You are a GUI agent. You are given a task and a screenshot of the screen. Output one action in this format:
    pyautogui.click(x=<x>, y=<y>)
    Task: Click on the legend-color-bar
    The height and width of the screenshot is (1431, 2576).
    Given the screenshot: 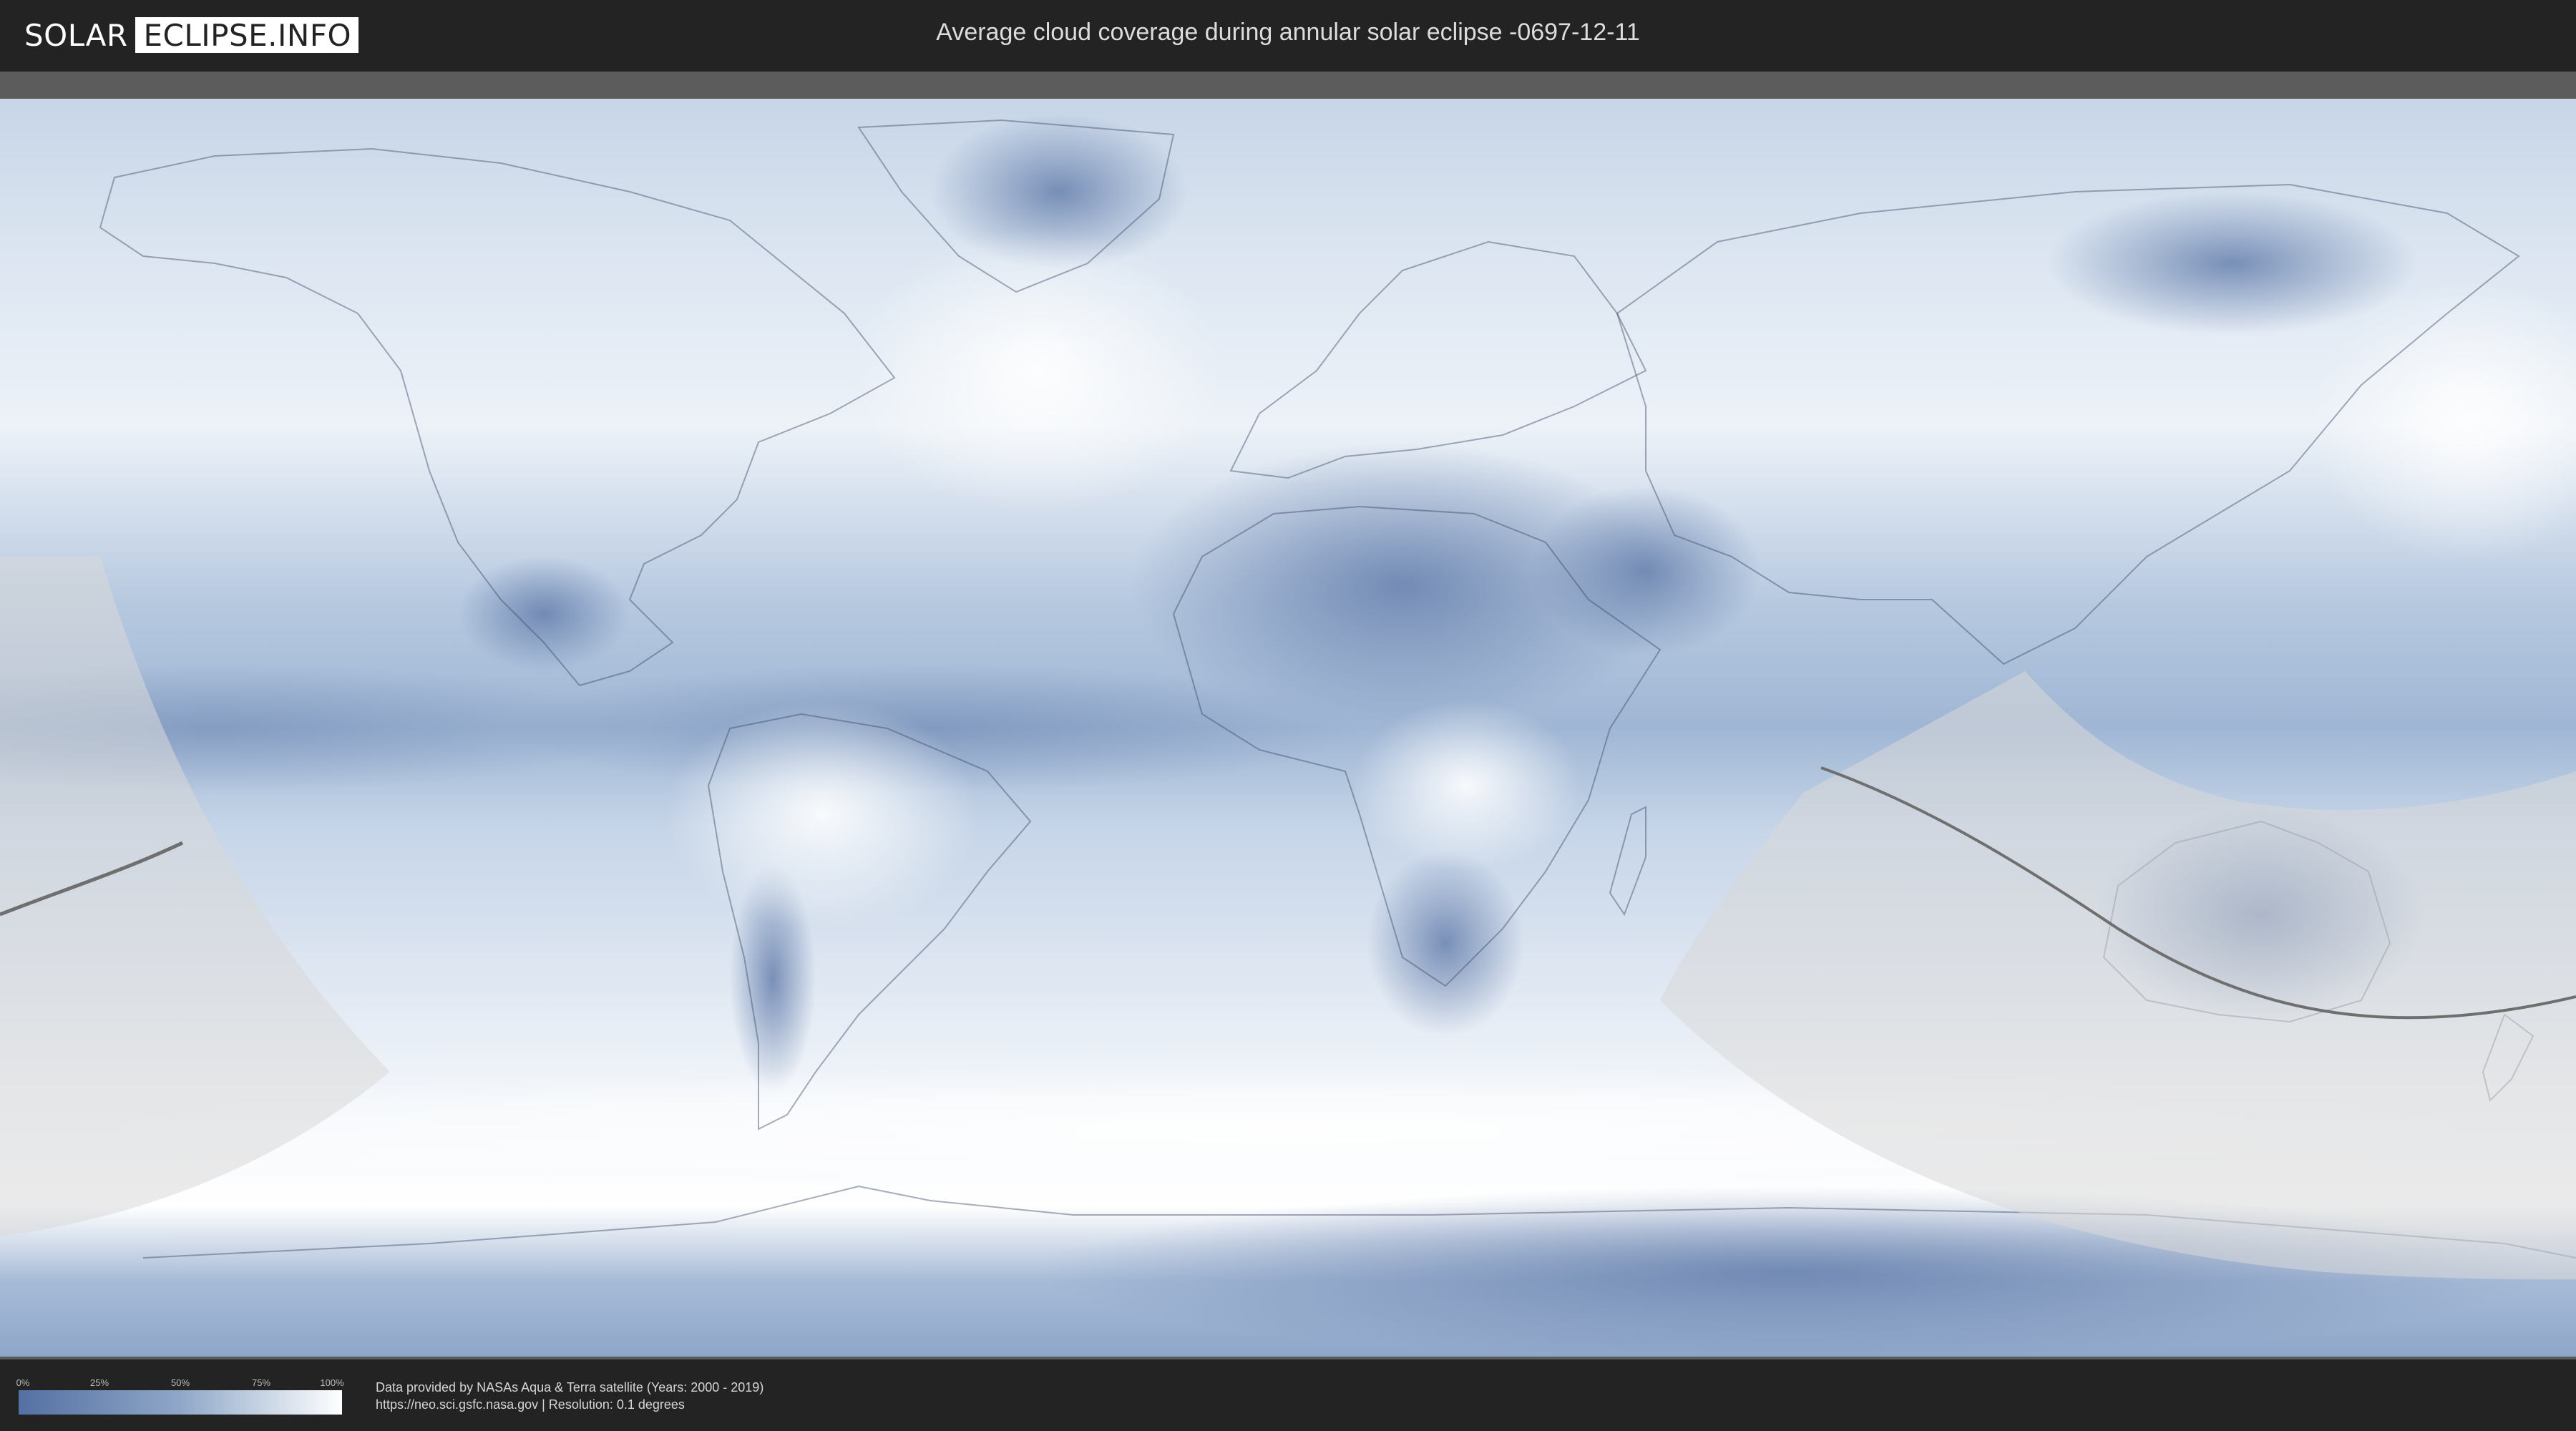 What is the action you would take?
    pyautogui.click(x=180, y=1403)
    